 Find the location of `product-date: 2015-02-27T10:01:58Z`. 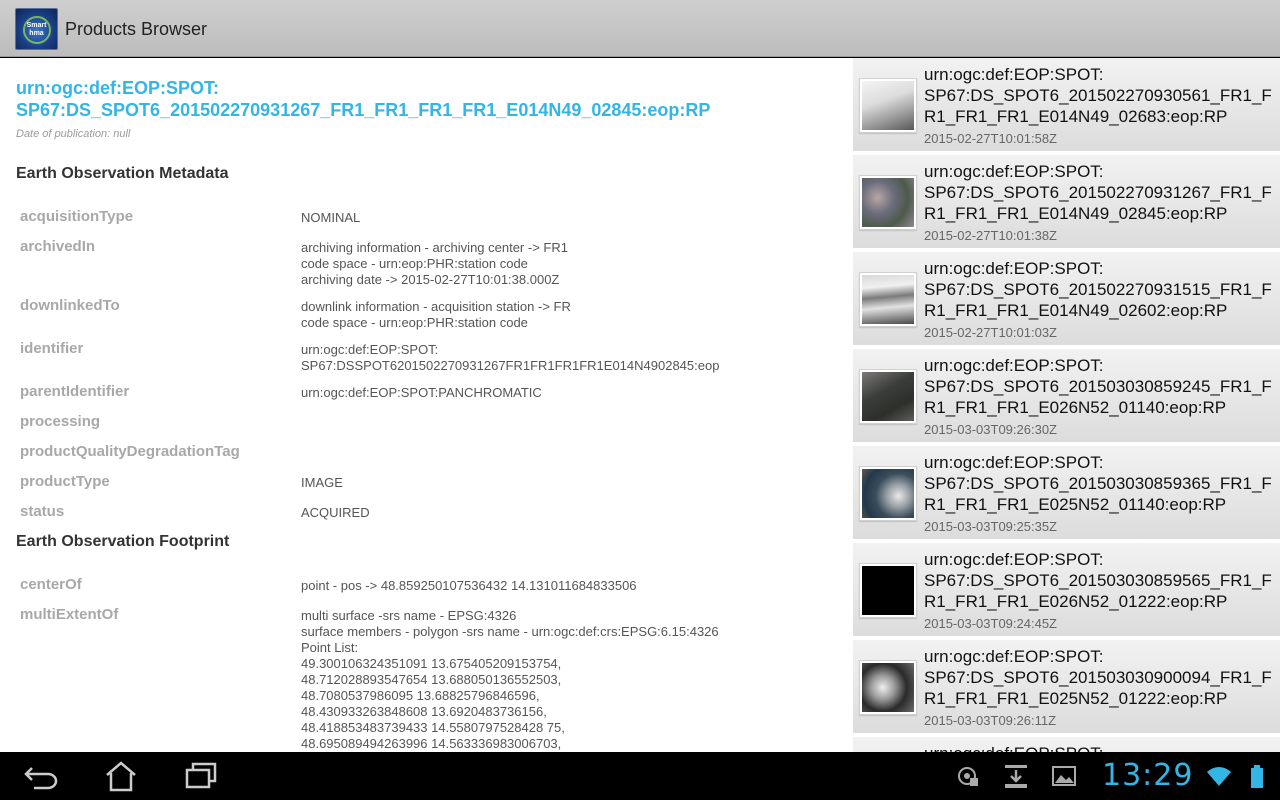

product-date: 2015-02-27T10:01:58Z is located at coordinates (990, 138).